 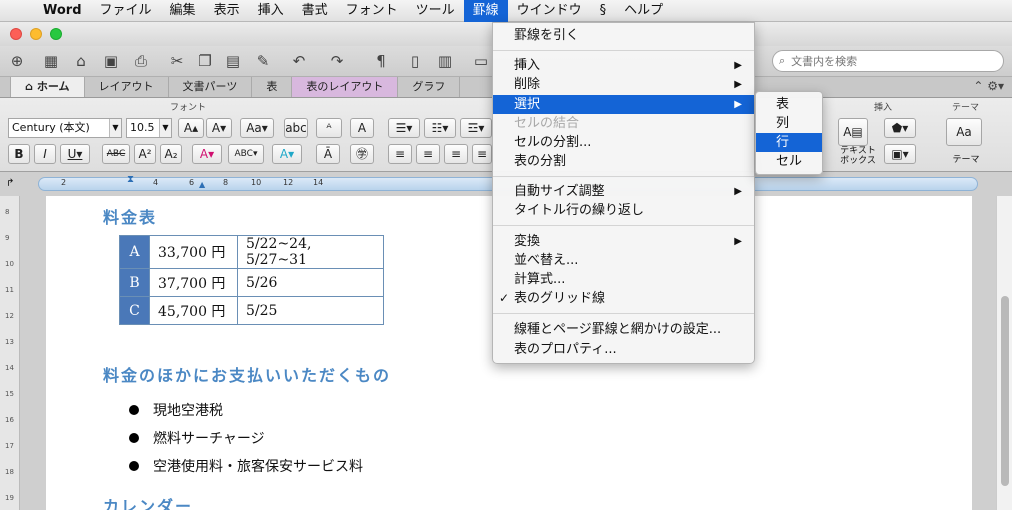 I want to click on superscript-button: A², so click(x=145, y=154).